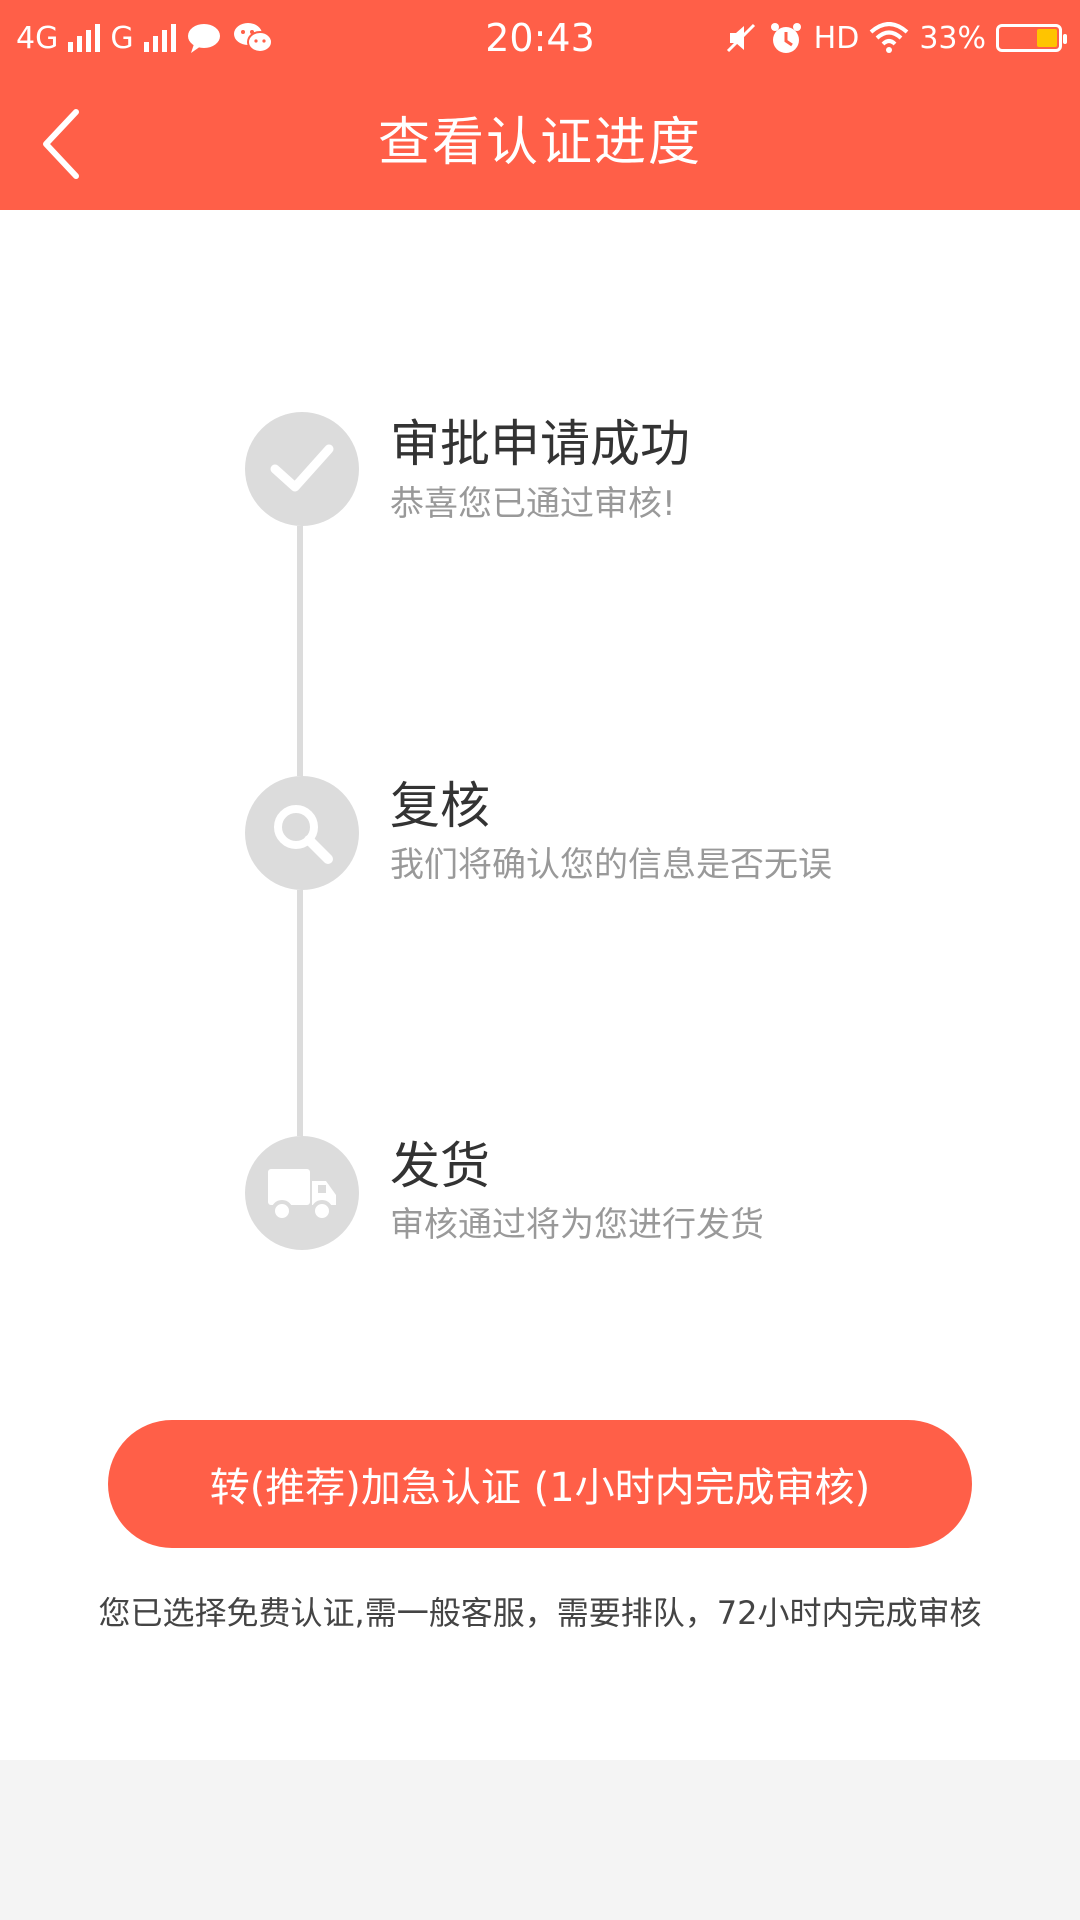  I want to click on step-2-circle, so click(302, 833).